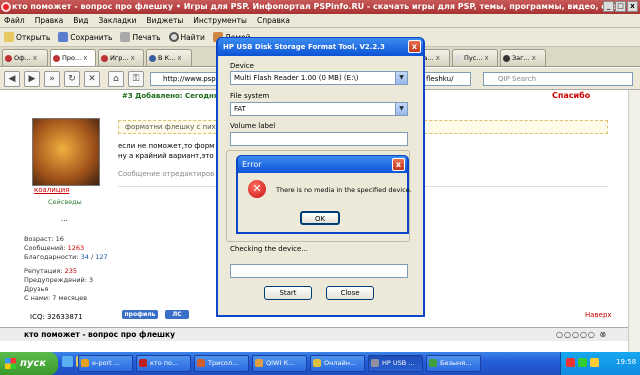  I want to click on profile-button: профиль, so click(140, 314).